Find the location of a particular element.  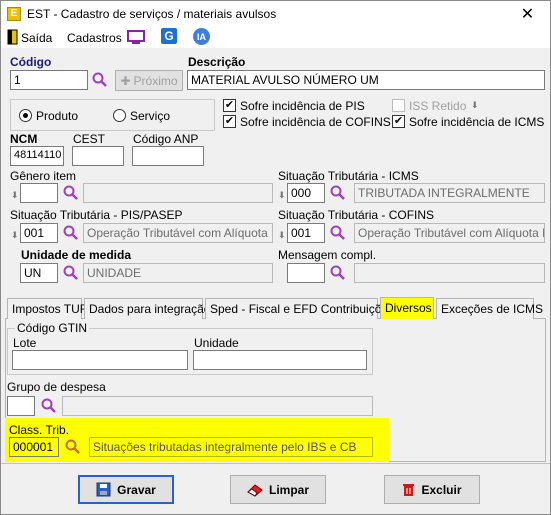

lote-input is located at coordinates (100, 360).